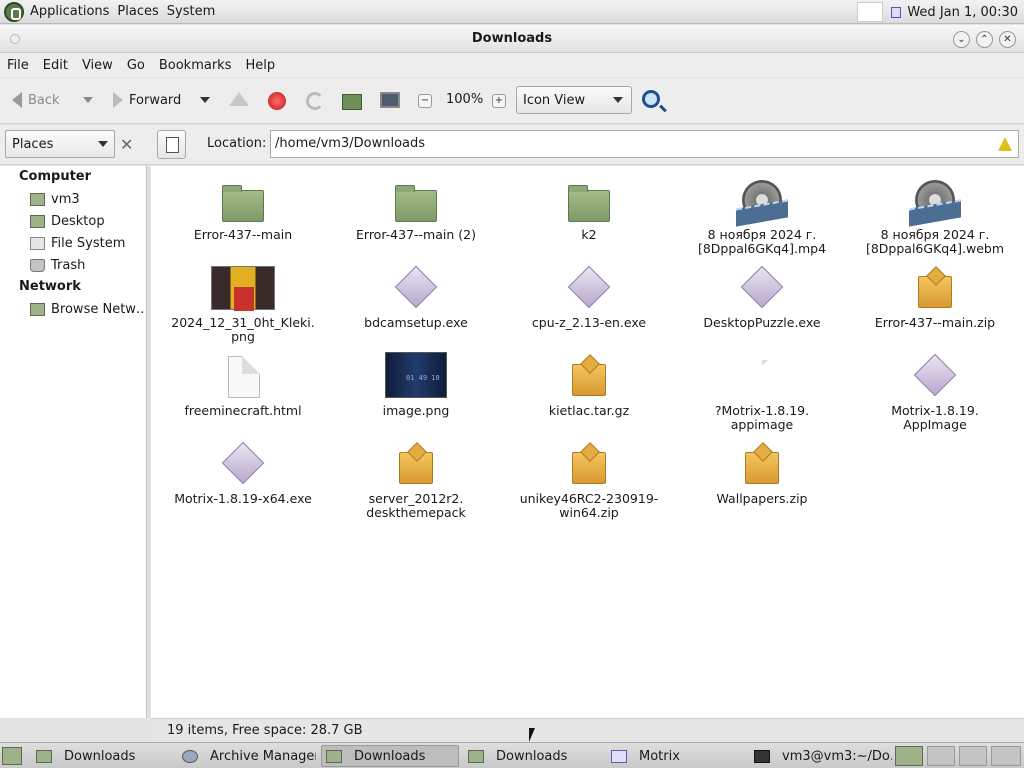 Image resolution: width=1024 pixels, height=768 pixels. What do you see at coordinates (155, 100) in the screenshot?
I see `forward-label: Forward` at bounding box center [155, 100].